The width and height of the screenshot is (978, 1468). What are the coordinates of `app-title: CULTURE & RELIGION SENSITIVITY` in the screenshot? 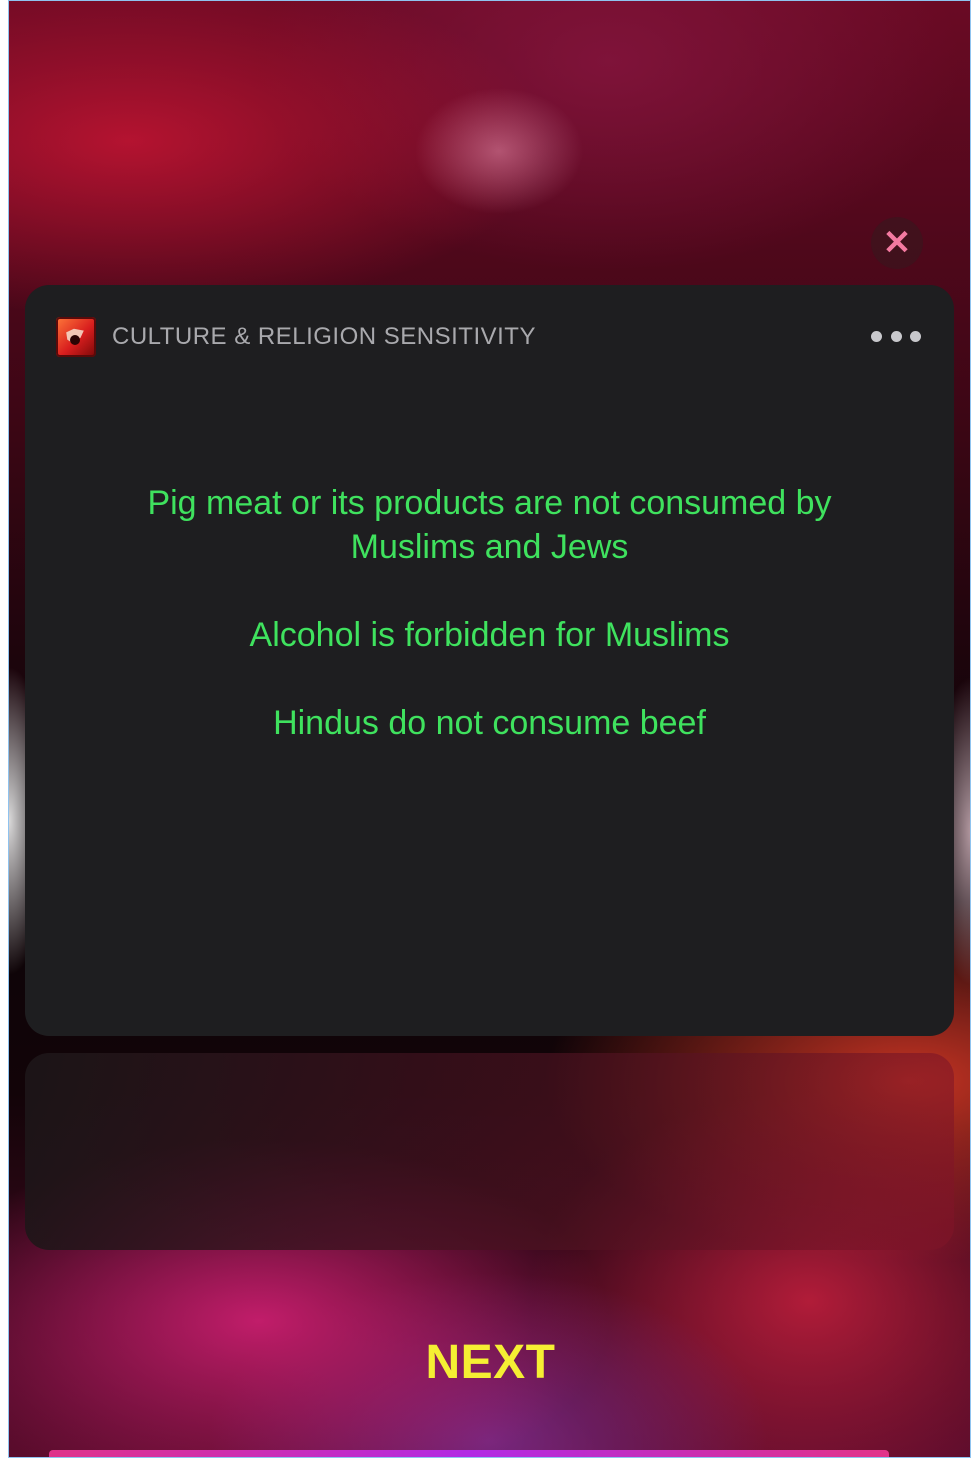 It's located at (324, 336).